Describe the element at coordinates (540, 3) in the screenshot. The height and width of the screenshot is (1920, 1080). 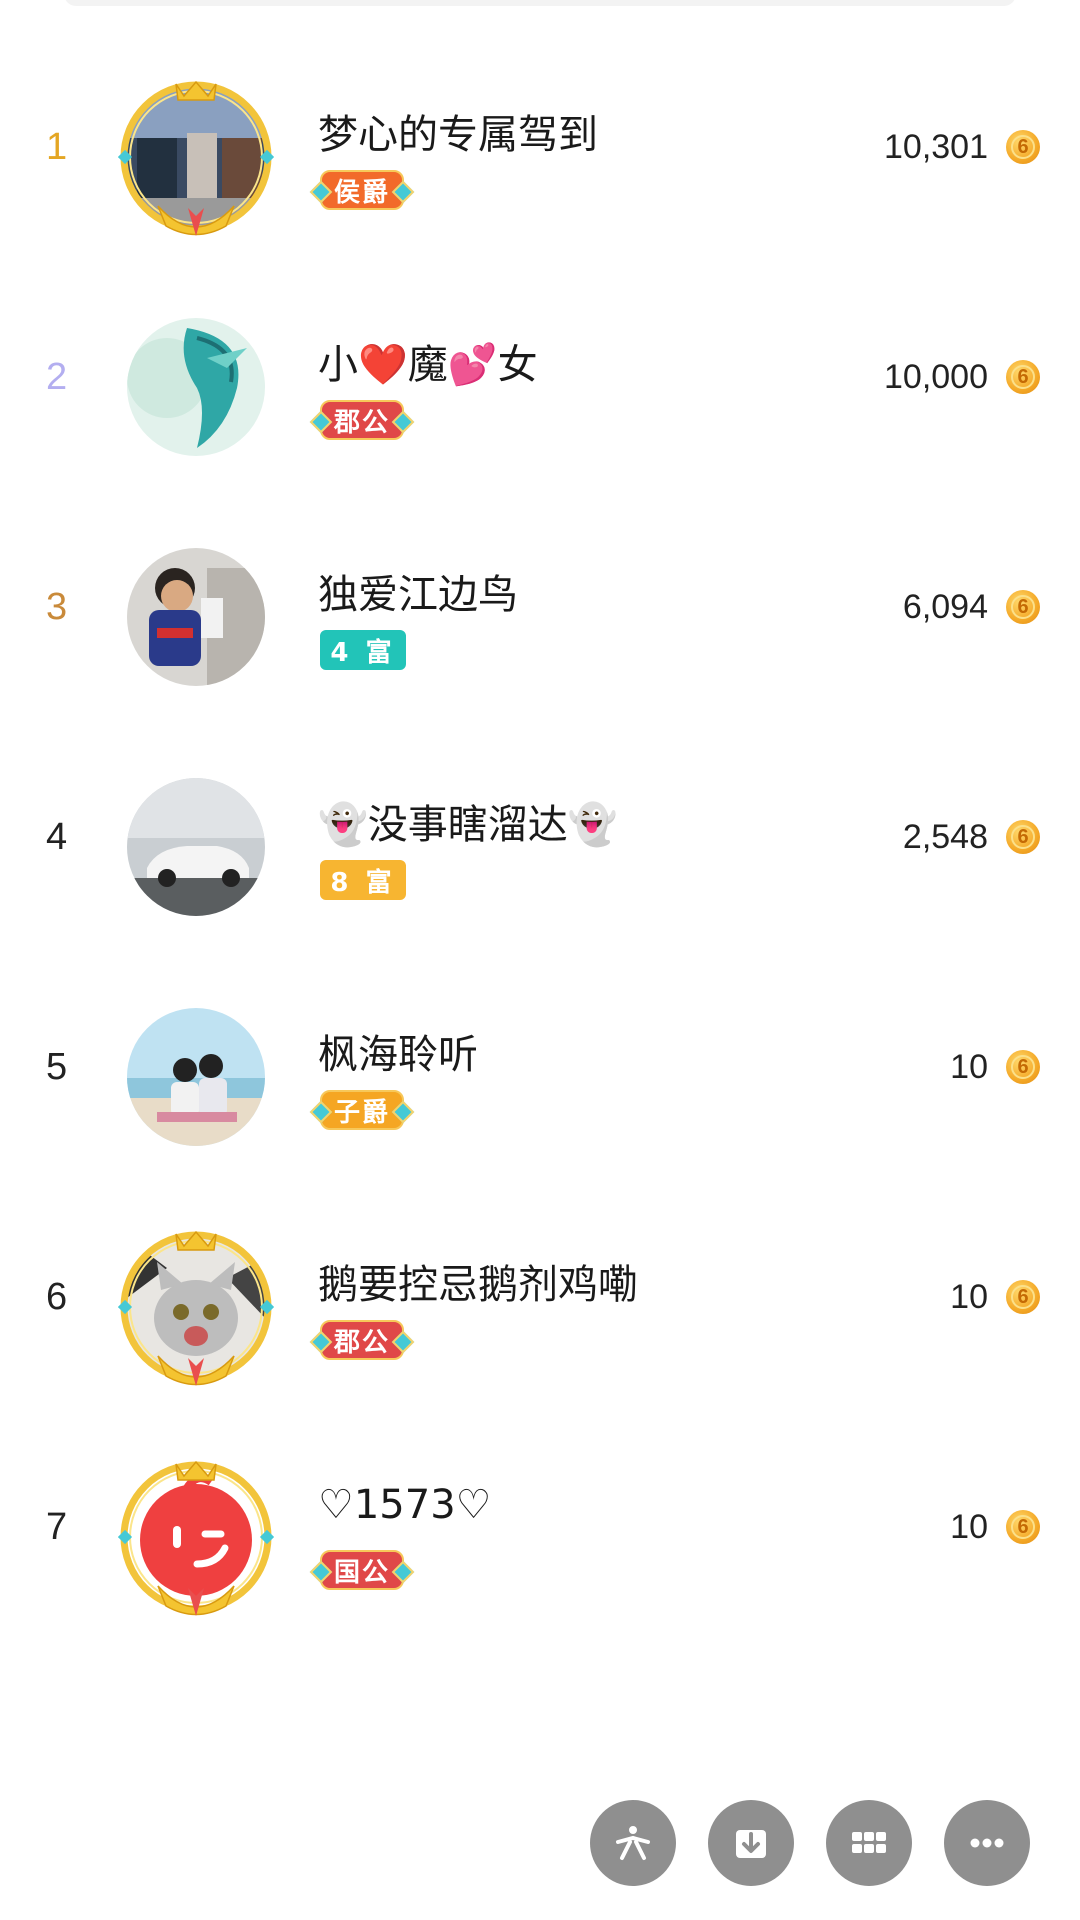
I see `top-bar-edge` at that location.